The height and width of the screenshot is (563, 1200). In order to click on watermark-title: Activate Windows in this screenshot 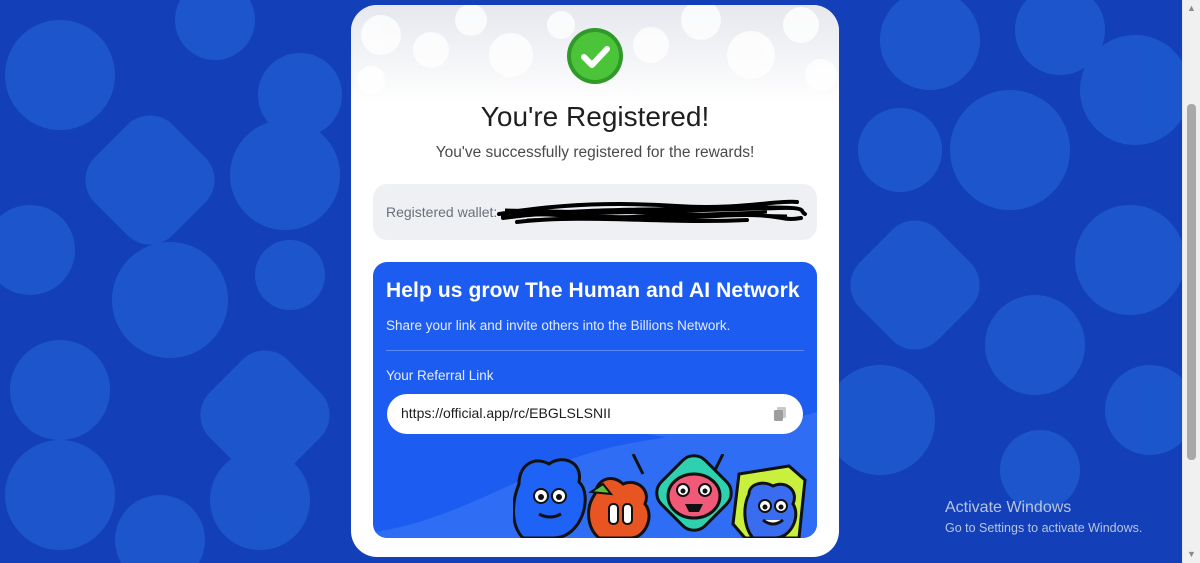, I will do `click(1008, 507)`.